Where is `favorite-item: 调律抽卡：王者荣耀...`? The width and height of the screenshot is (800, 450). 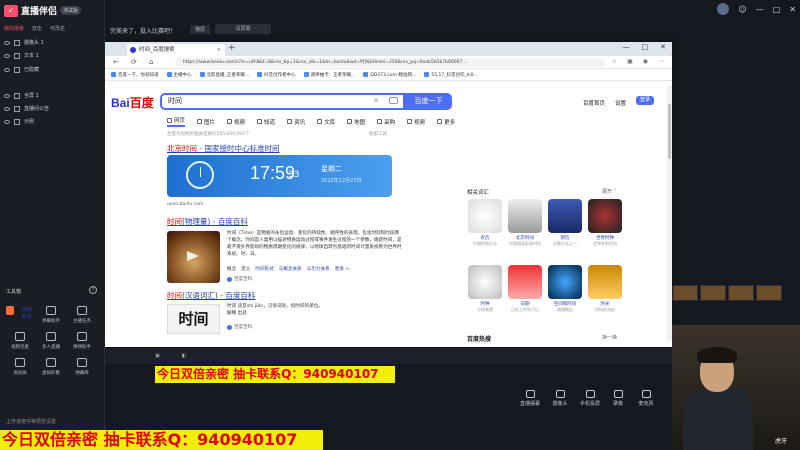 favorite-item: 调律抽卡：王者荣耀... is located at coordinates (329, 75).